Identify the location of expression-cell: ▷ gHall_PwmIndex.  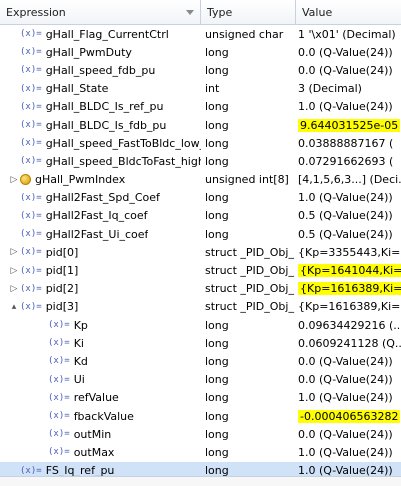
(100, 180).